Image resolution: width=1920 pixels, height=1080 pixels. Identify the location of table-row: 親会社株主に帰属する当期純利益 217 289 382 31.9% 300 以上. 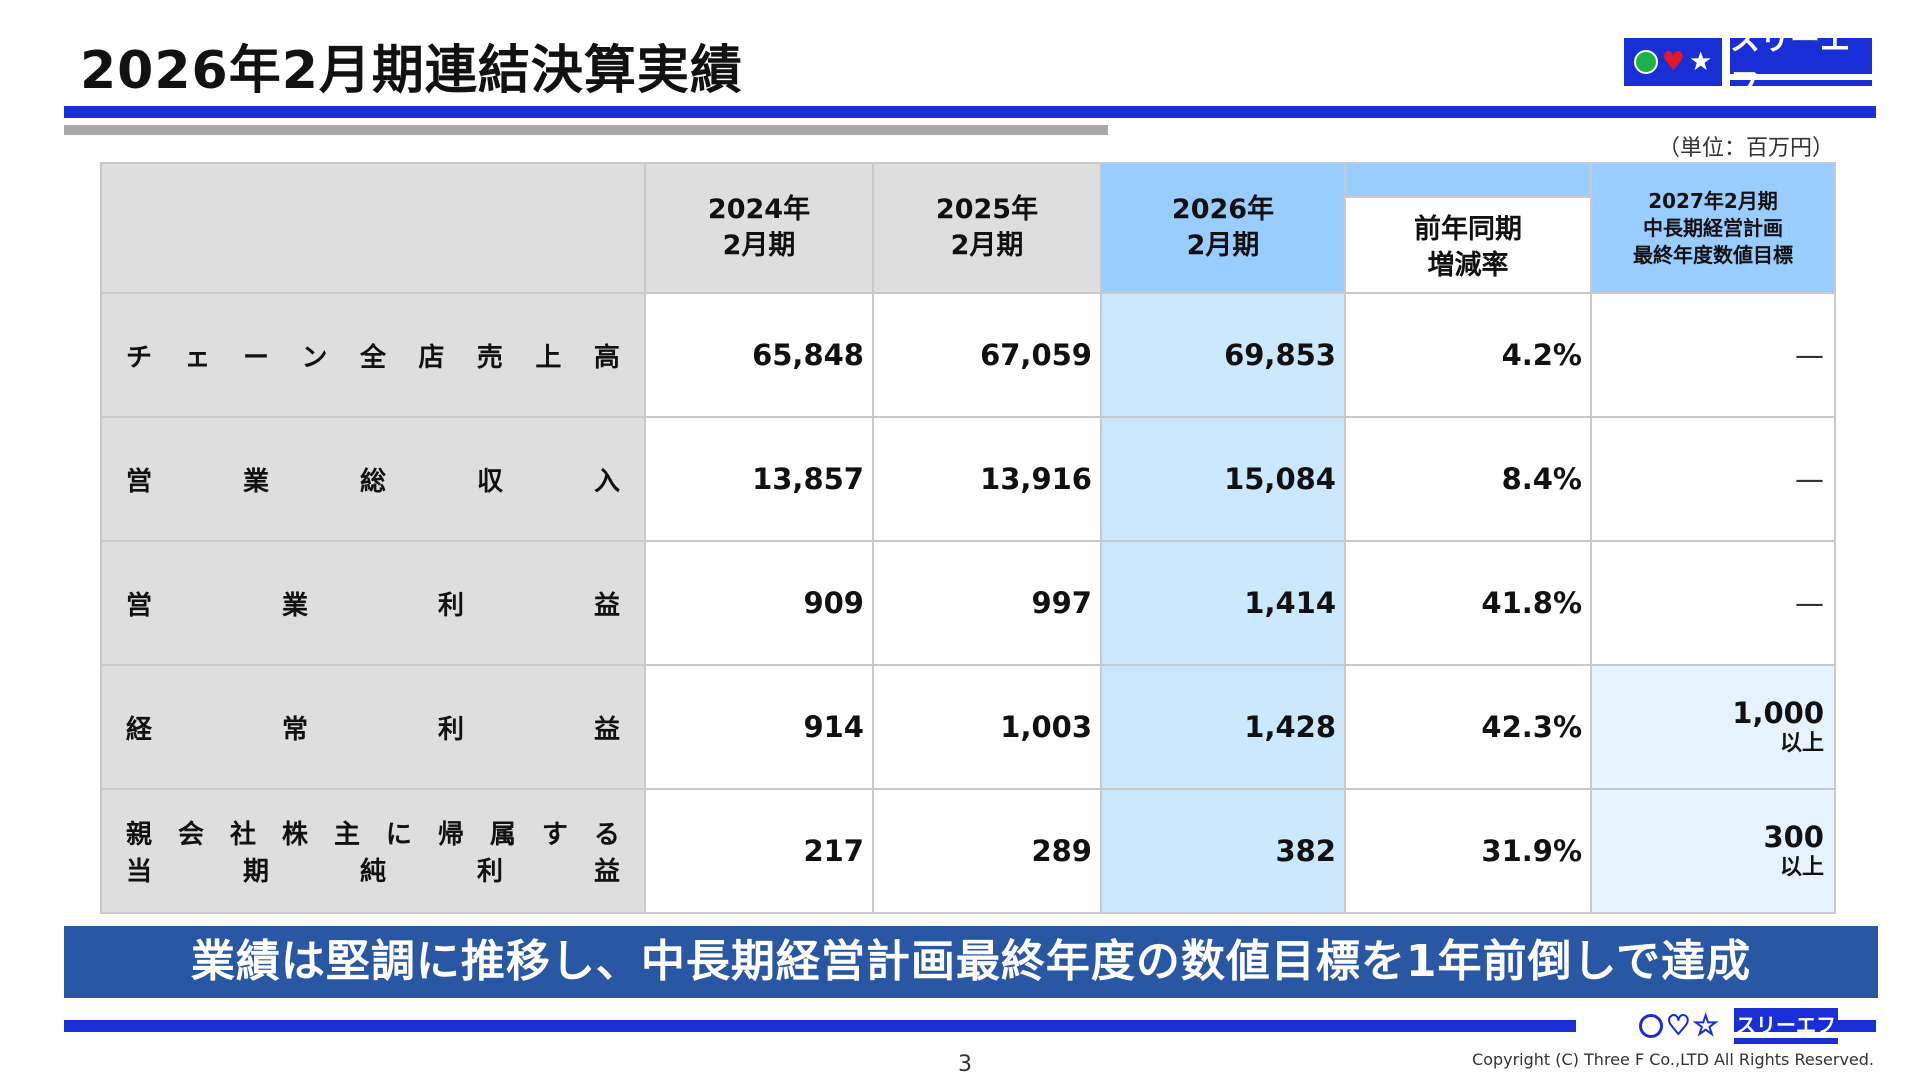
(968, 851).